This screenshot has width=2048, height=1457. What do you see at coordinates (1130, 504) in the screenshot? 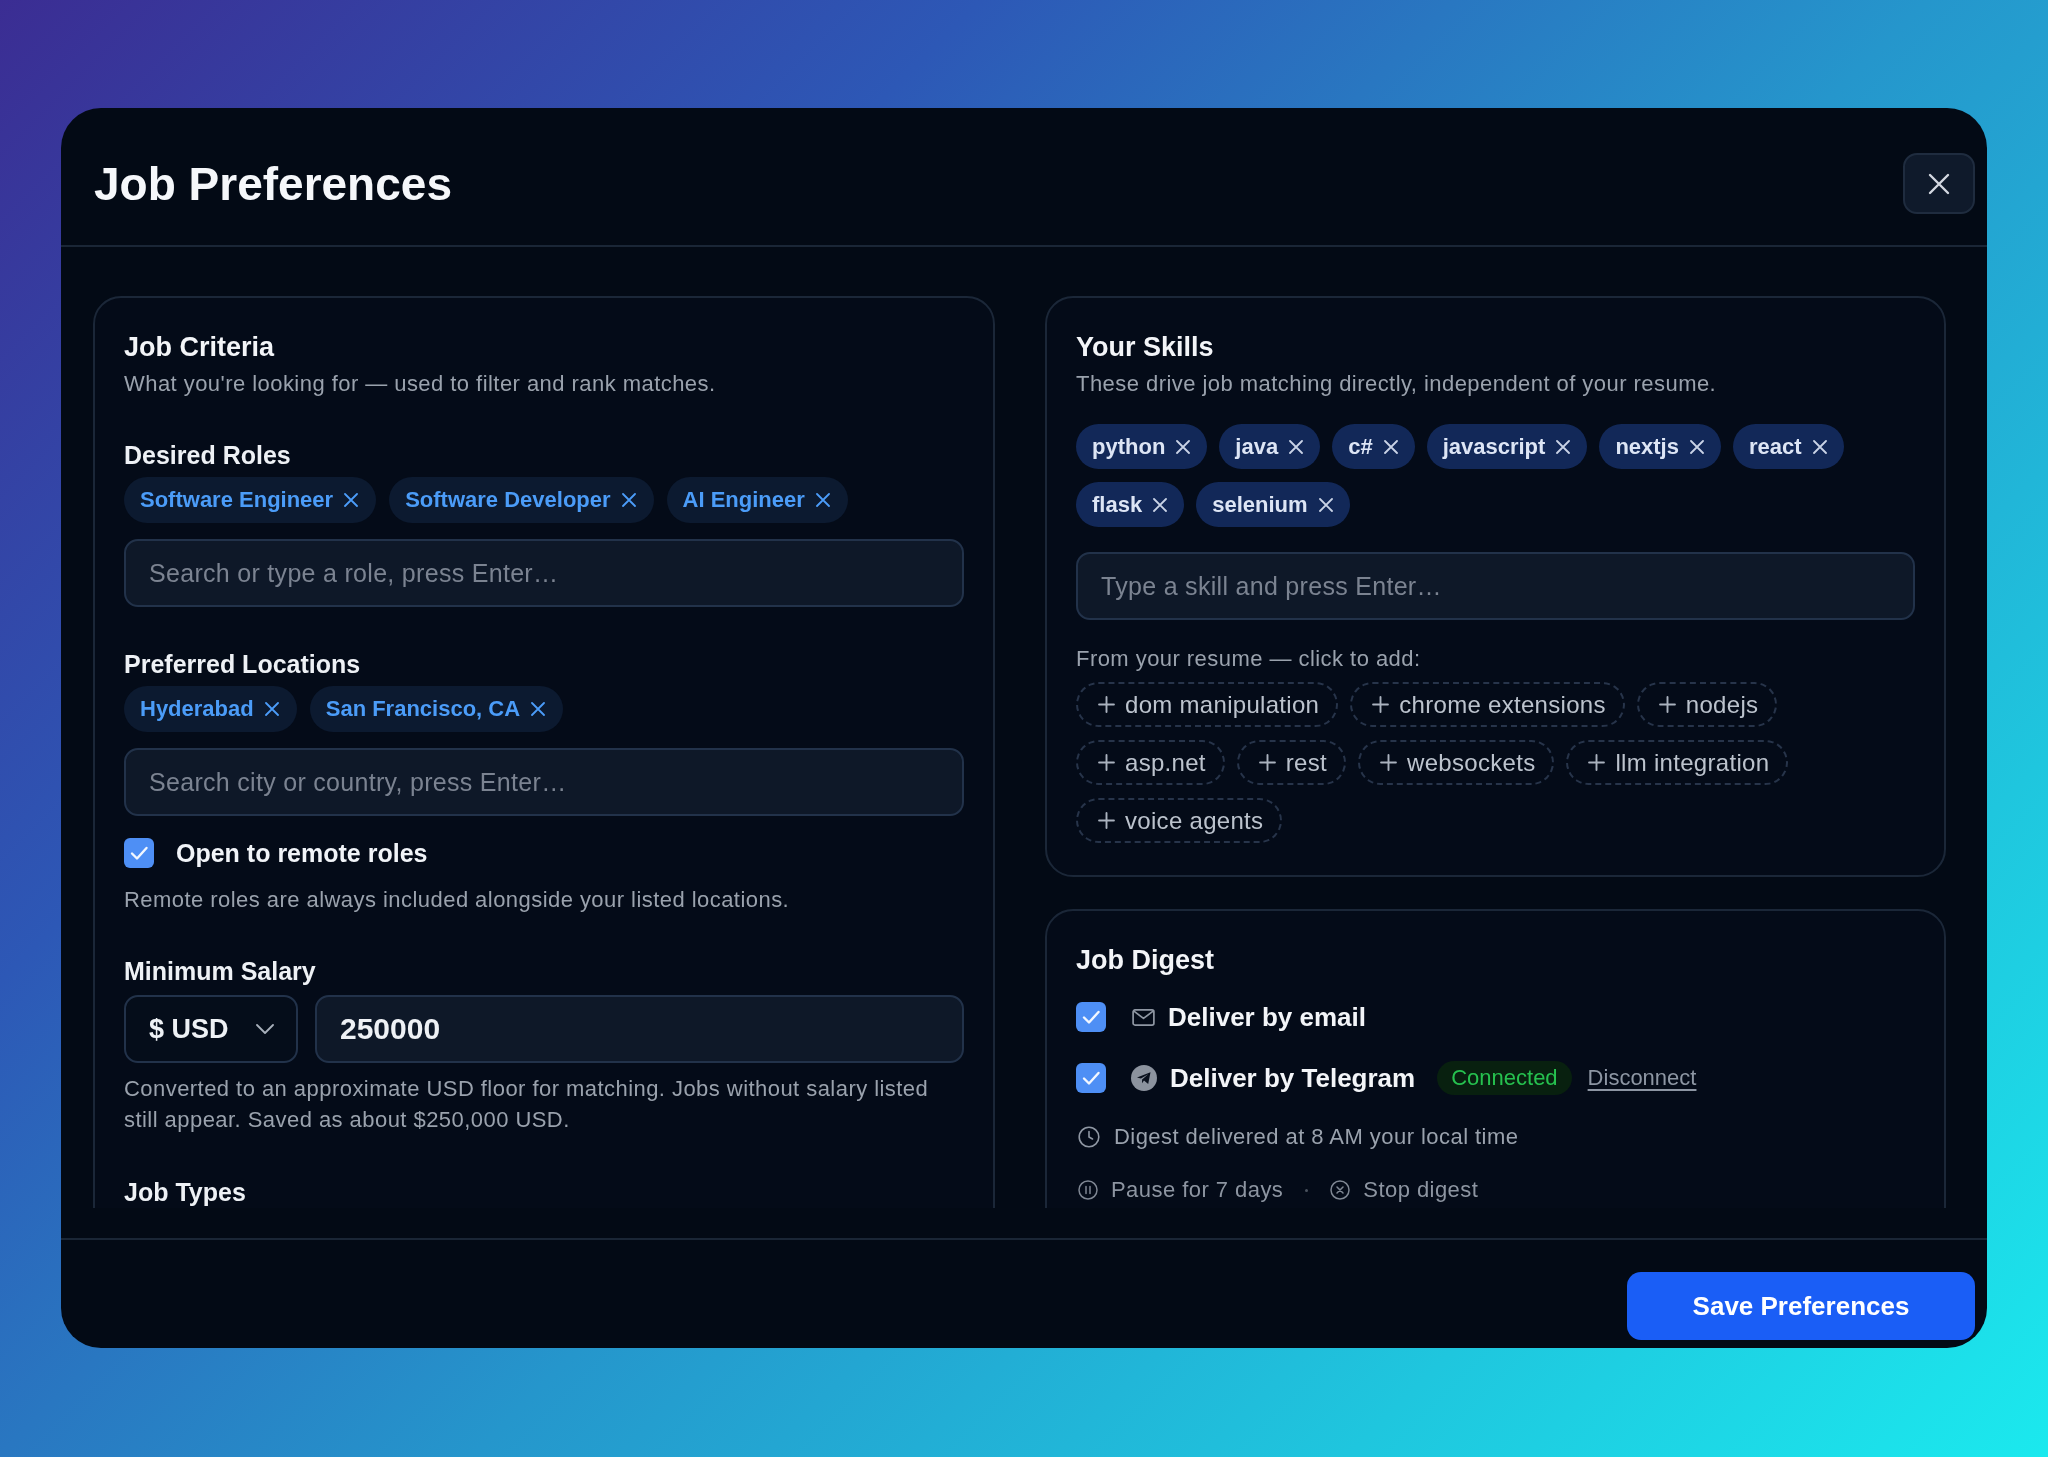
I see `skill-tag: flask` at bounding box center [1130, 504].